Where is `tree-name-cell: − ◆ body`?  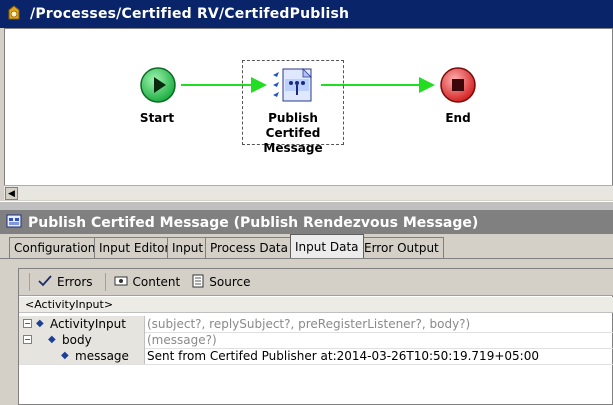
tree-name-cell: − ◆ body is located at coordinates (82, 340).